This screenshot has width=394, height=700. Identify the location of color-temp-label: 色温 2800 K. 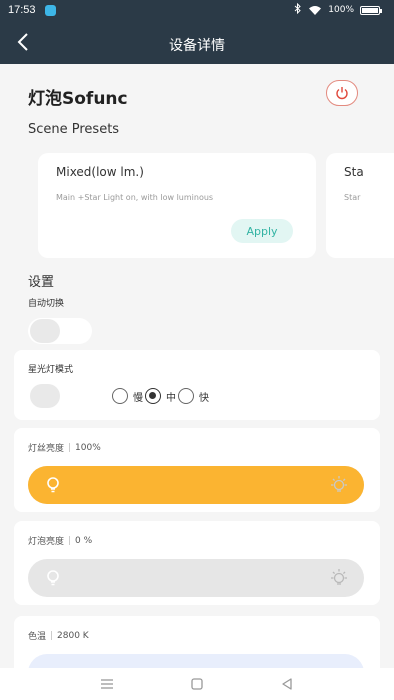
(58, 636).